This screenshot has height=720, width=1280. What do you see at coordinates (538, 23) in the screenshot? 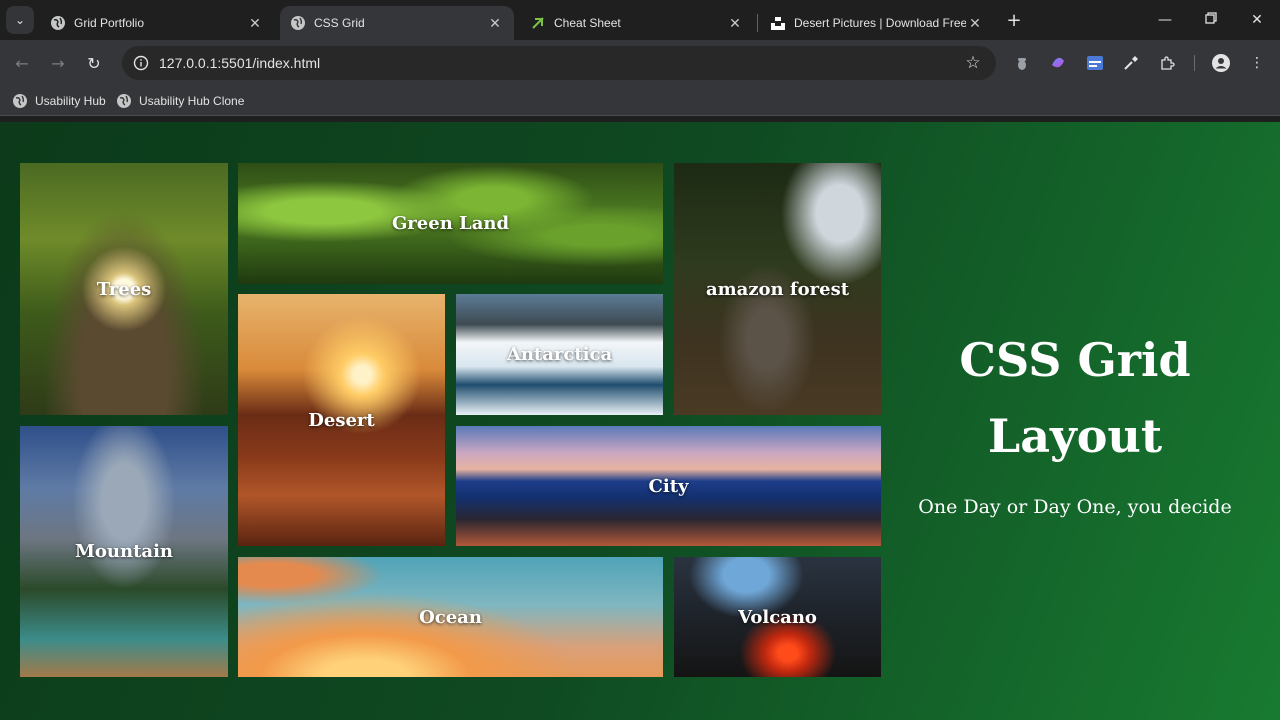
I see `leaf-icon` at bounding box center [538, 23].